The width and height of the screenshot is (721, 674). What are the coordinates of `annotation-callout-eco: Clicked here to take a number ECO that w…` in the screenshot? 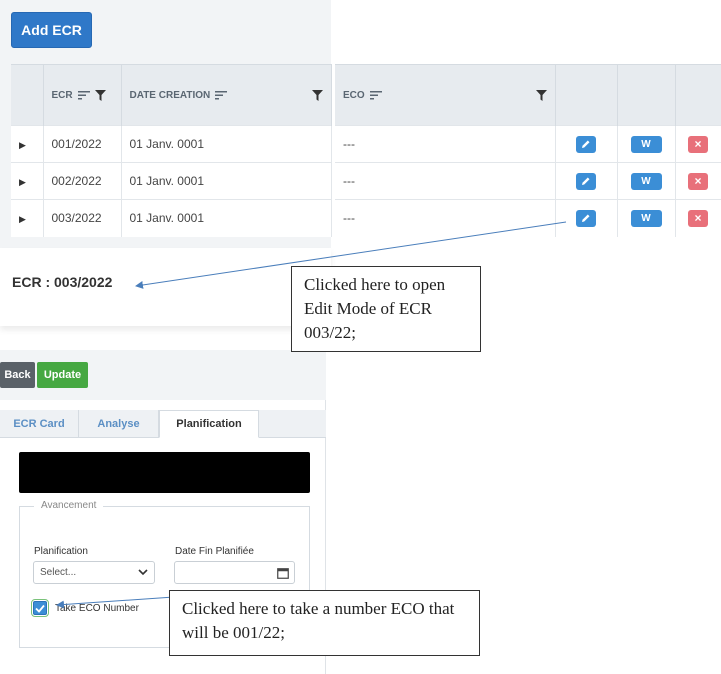 It's located at (324, 623).